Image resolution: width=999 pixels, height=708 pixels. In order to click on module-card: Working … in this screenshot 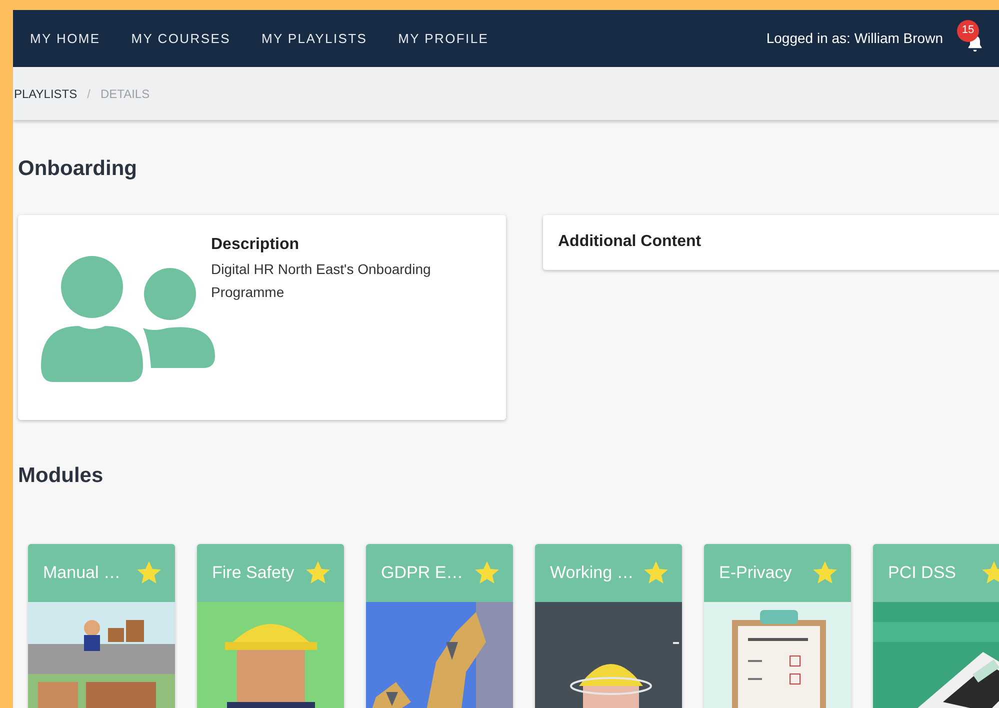, I will do `click(608, 626)`.